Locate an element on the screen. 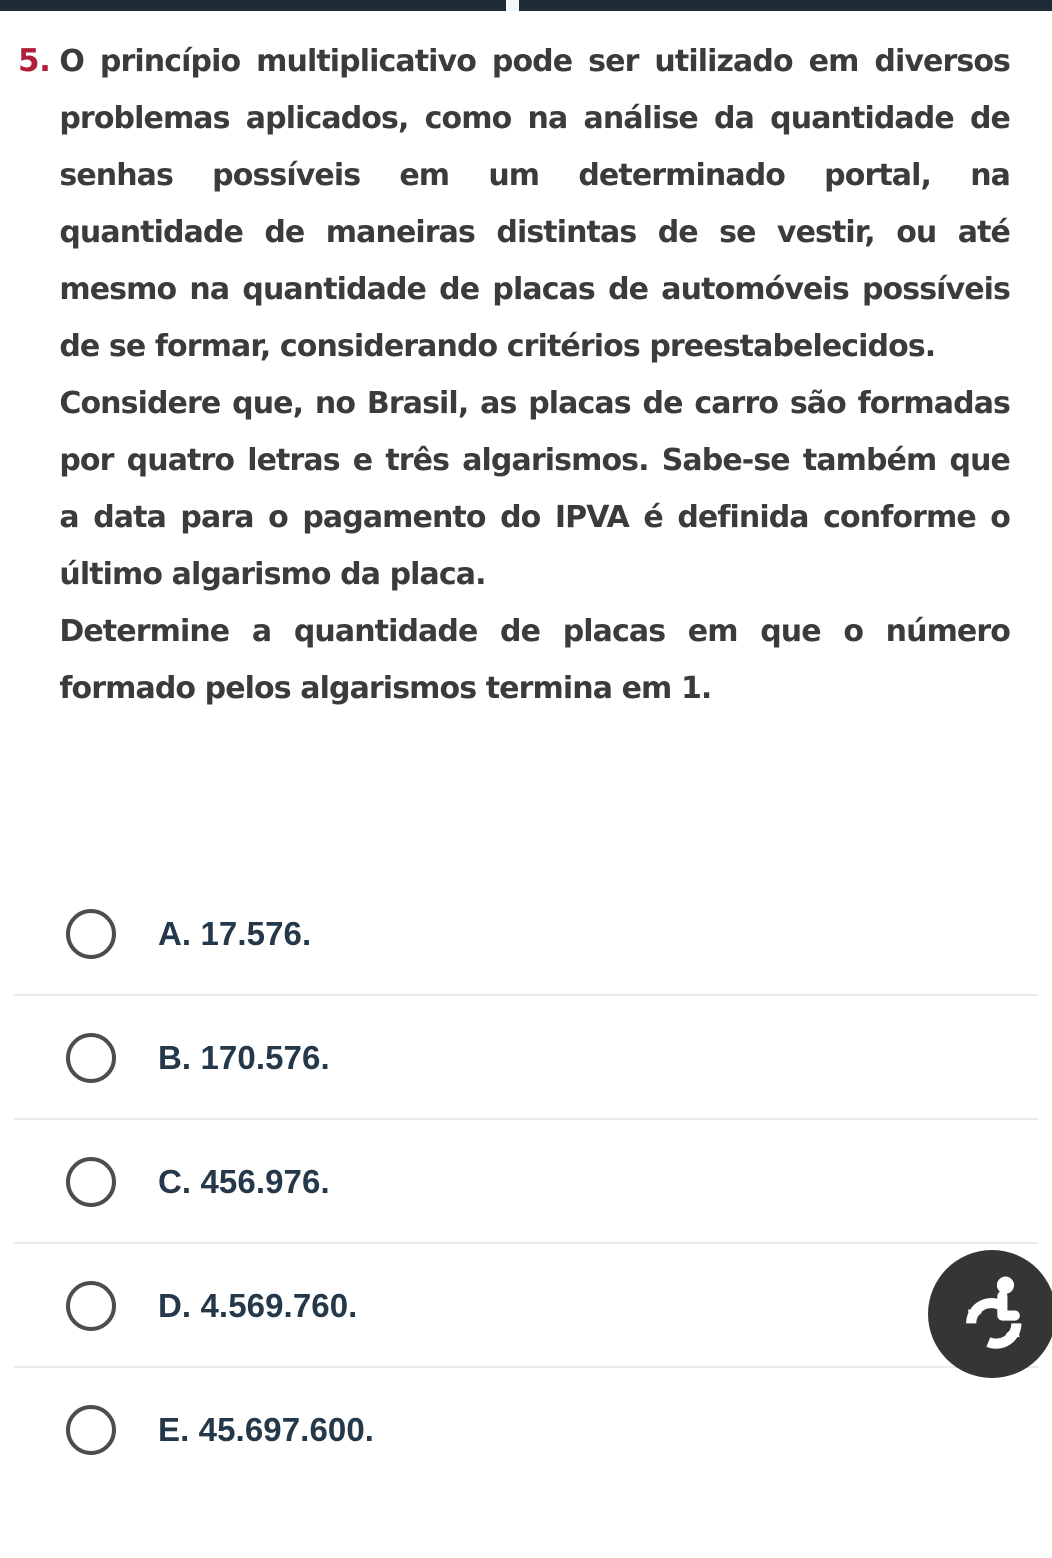 The height and width of the screenshot is (1558, 1052). answer-option-c: C. 456.976. is located at coordinates (526, 1182).